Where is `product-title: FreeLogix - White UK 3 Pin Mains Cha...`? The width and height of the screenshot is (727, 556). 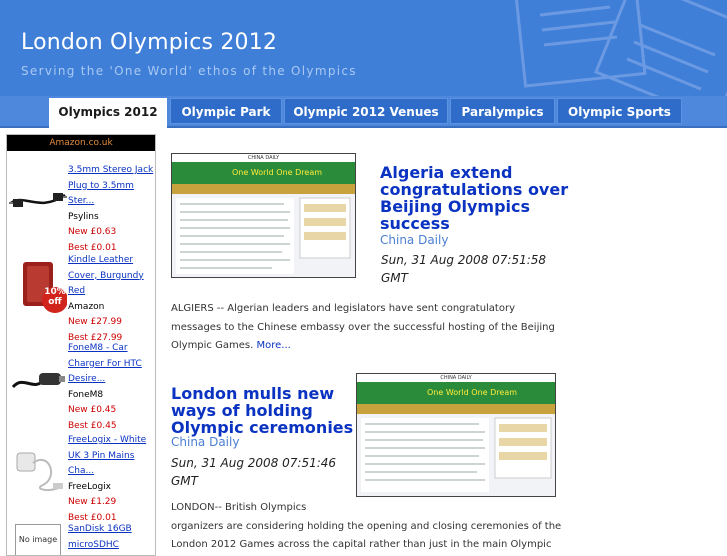
product-title: FreeLogix - White UK 3 Pin Mains Cha... is located at coordinates (111, 456).